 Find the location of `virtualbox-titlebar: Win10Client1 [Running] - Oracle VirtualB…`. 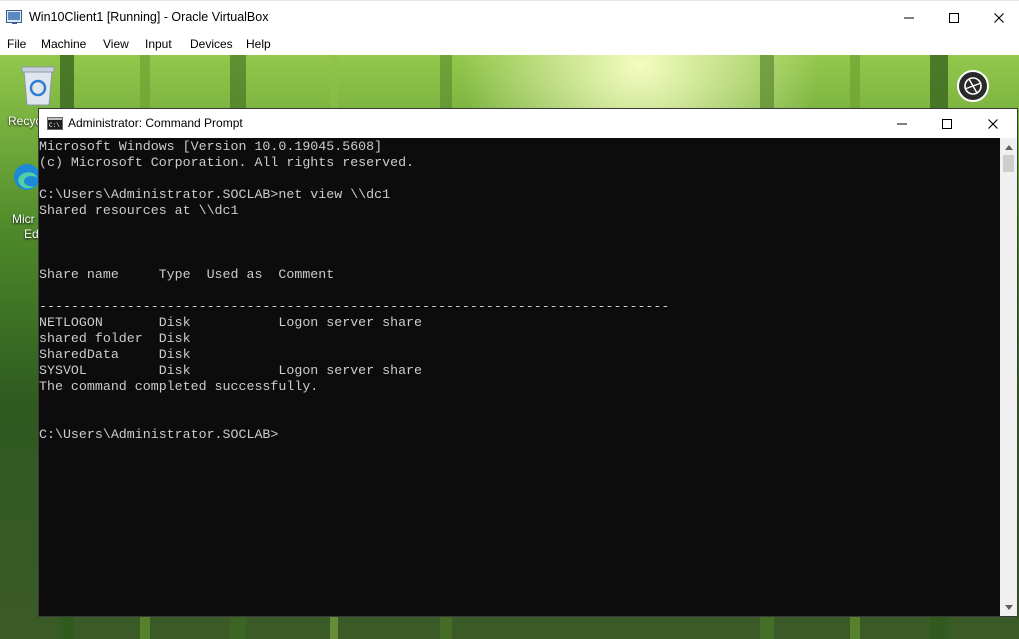

virtualbox-titlebar: Win10Client1 [Running] - Oracle VirtualB… is located at coordinates (509, 16).